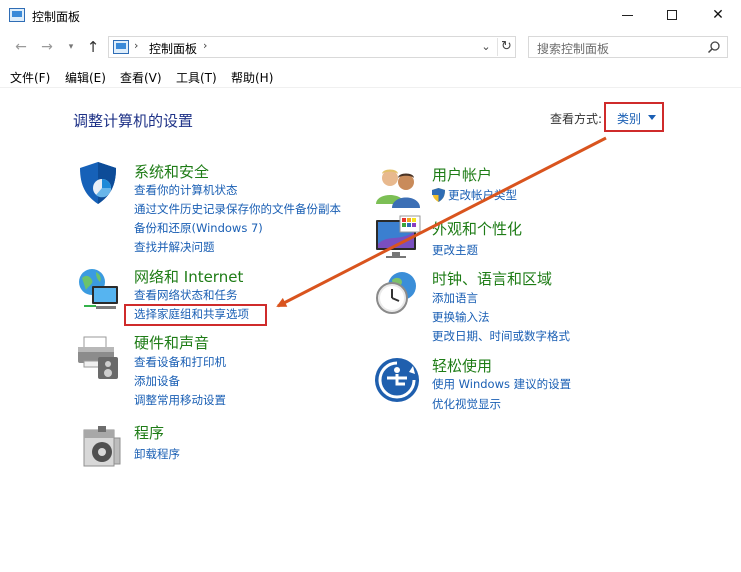 The height and width of the screenshot is (572, 741). What do you see at coordinates (455, 250) in the screenshot?
I see `link-change-theme: 更改主题` at bounding box center [455, 250].